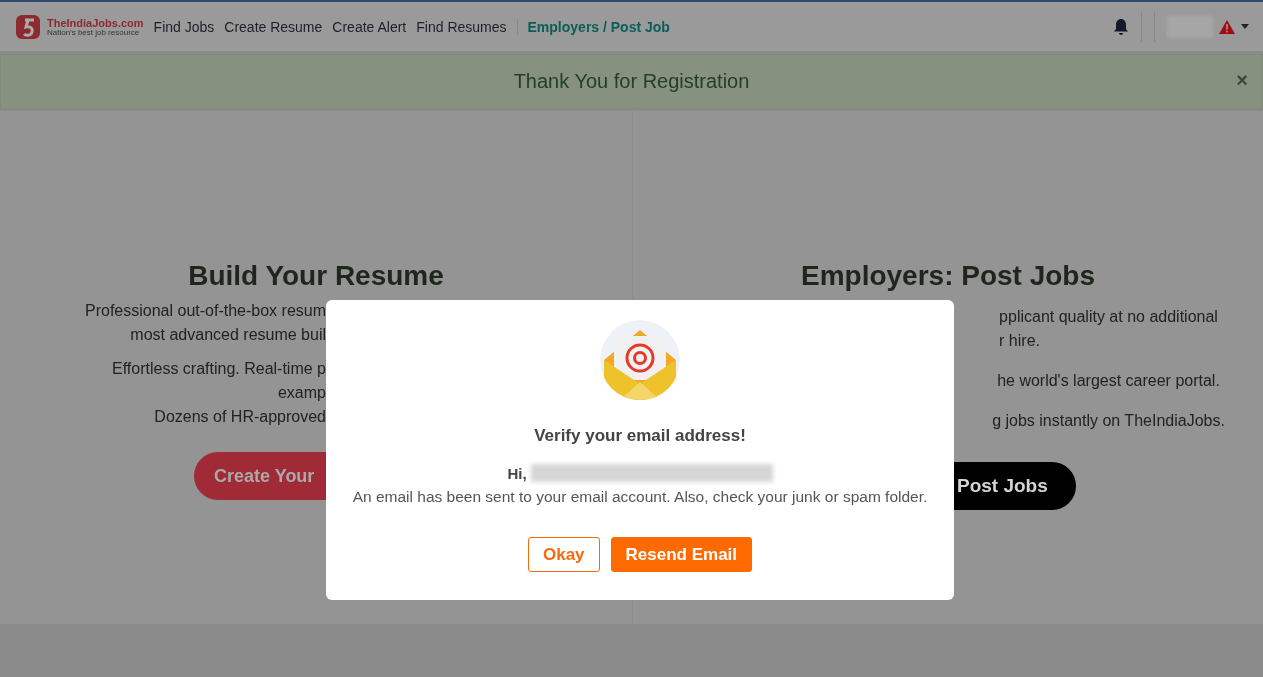  I want to click on panel-text: Professional out-of-the-box resum, so click(205, 311).